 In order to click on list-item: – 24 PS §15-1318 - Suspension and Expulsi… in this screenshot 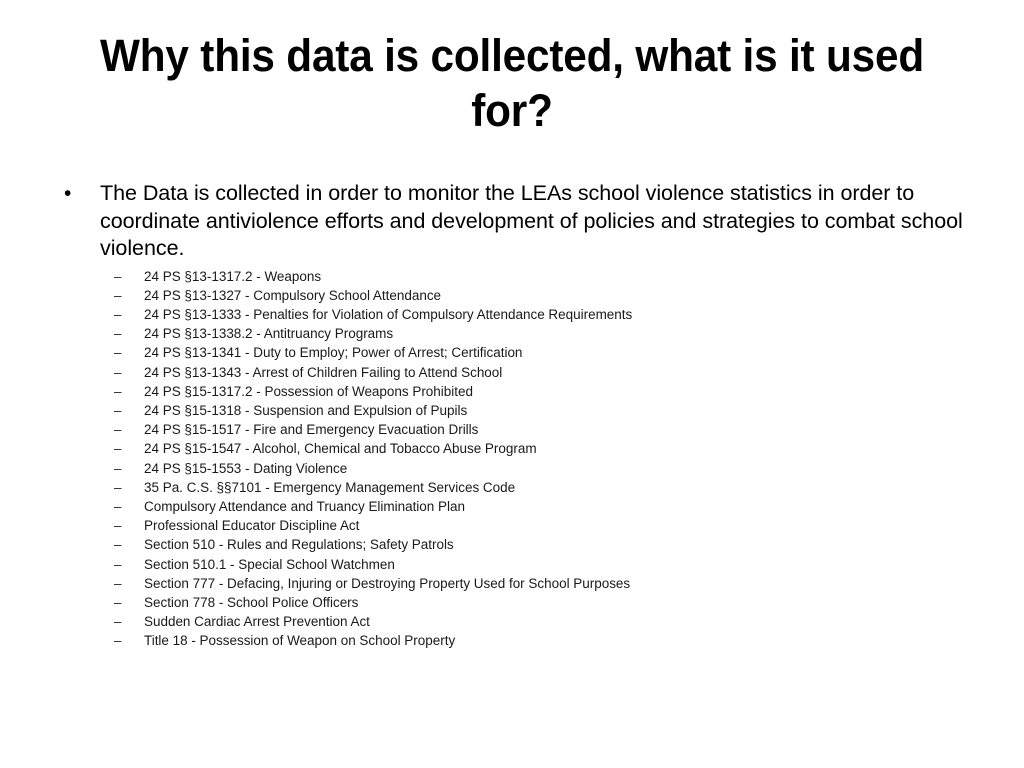, I will do `click(521, 410)`.